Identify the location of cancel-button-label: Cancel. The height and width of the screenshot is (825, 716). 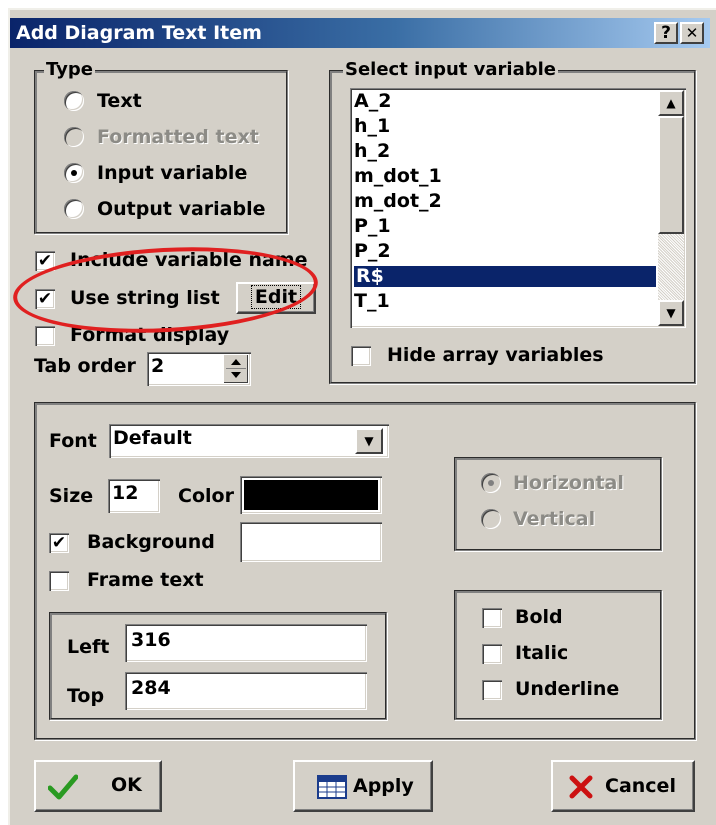
(640, 786).